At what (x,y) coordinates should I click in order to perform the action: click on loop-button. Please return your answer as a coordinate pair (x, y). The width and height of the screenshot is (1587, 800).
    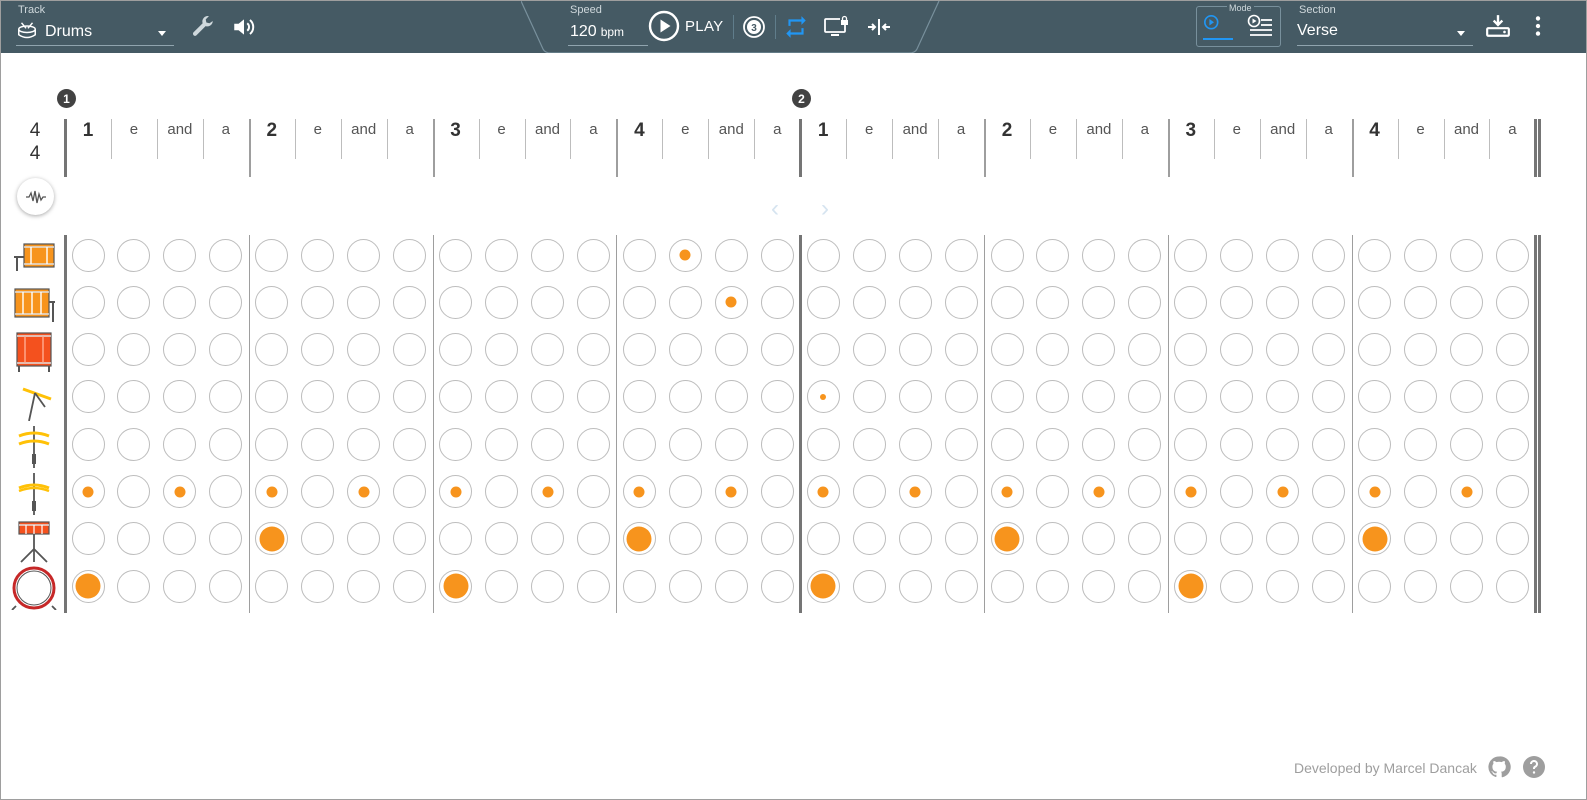
    Looking at the image, I should click on (796, 27).